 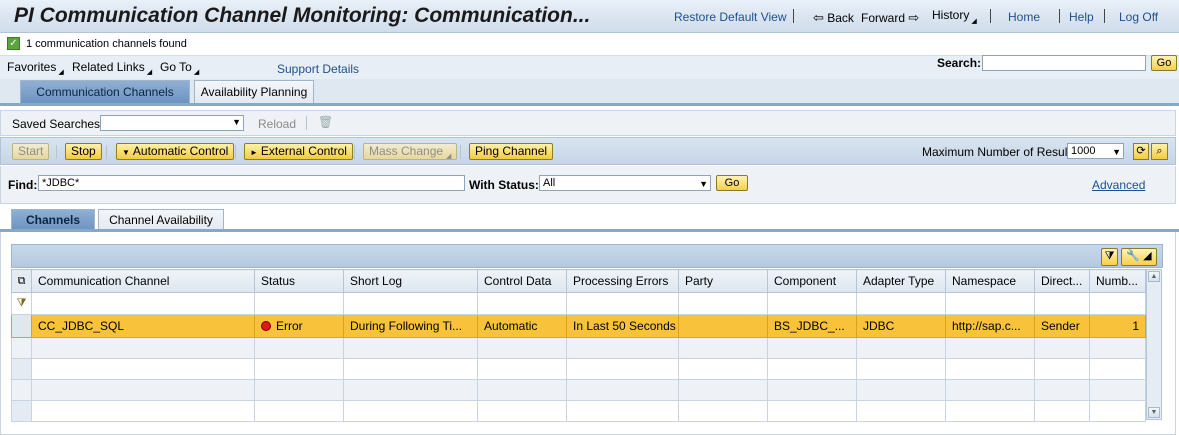 What do you see at coordinates (901, 281) in the screenshot?
I see `column-header: Adapter Type` at bounding box center [901, 281].